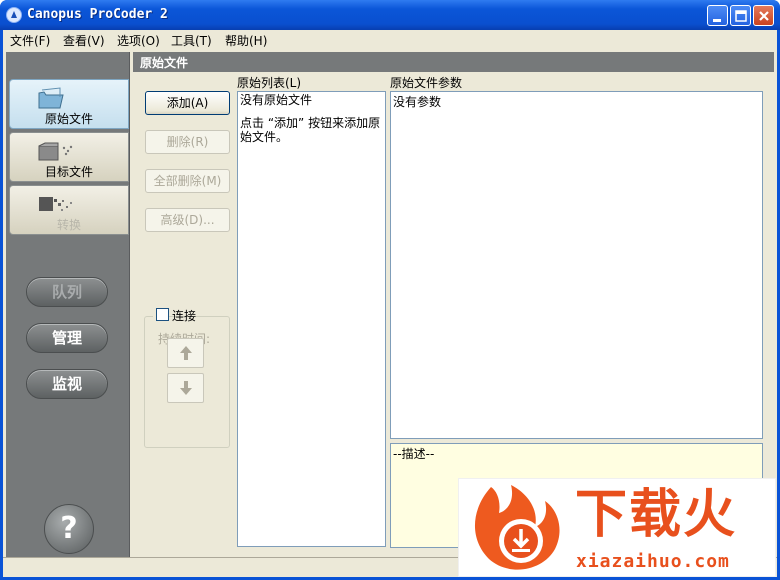  I want to click on maximize-icon, so click(741, 16).